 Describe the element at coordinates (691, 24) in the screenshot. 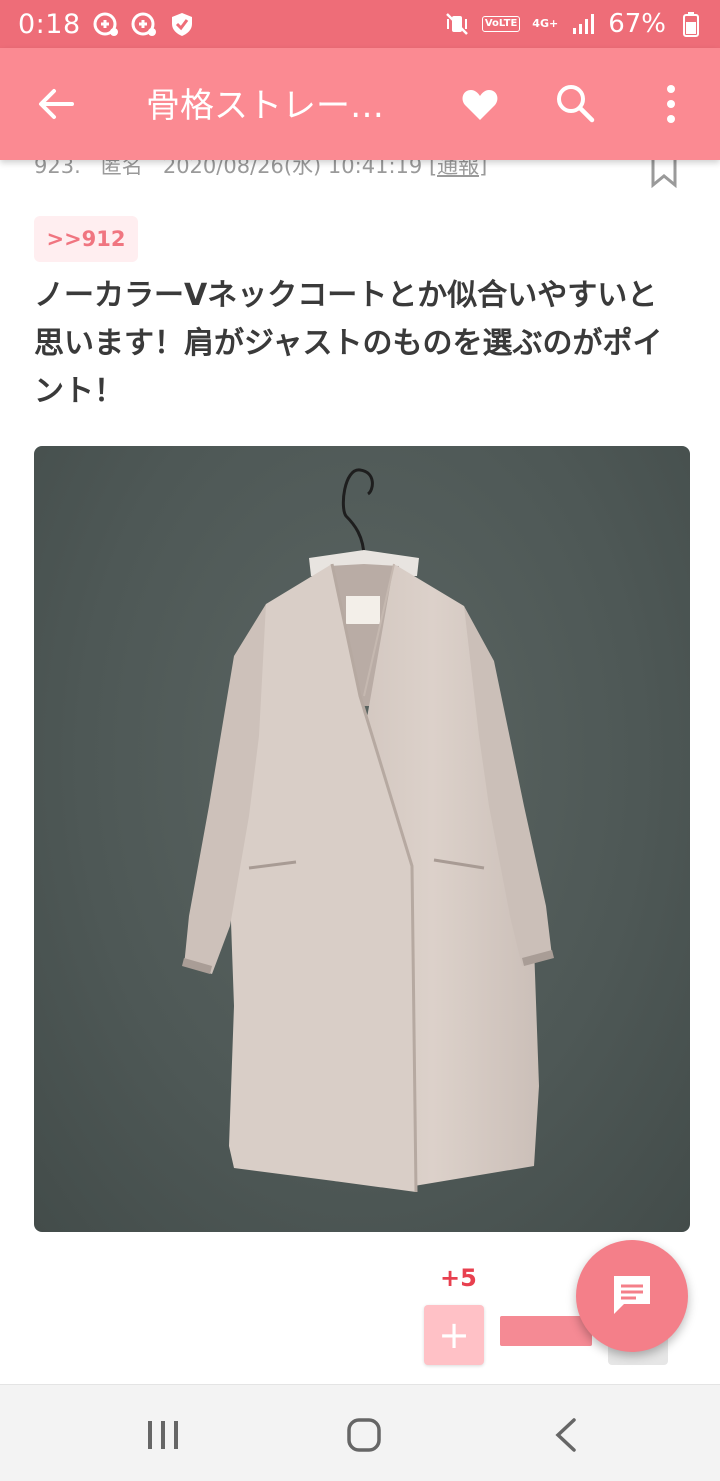

I see `battery-icon` at that location.